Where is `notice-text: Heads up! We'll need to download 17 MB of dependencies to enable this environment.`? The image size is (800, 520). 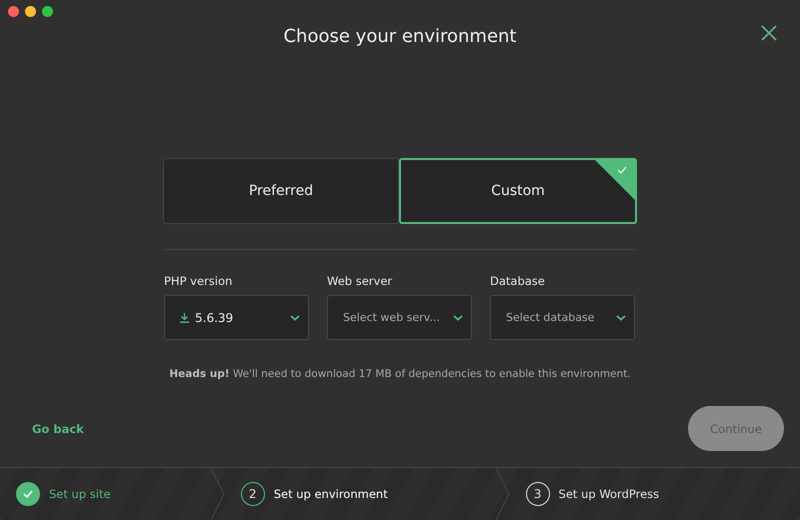 notice-text: Heads up! We'll need to download 17 MB of dependencies to enable this environment. is located at coordinates (400, 374).